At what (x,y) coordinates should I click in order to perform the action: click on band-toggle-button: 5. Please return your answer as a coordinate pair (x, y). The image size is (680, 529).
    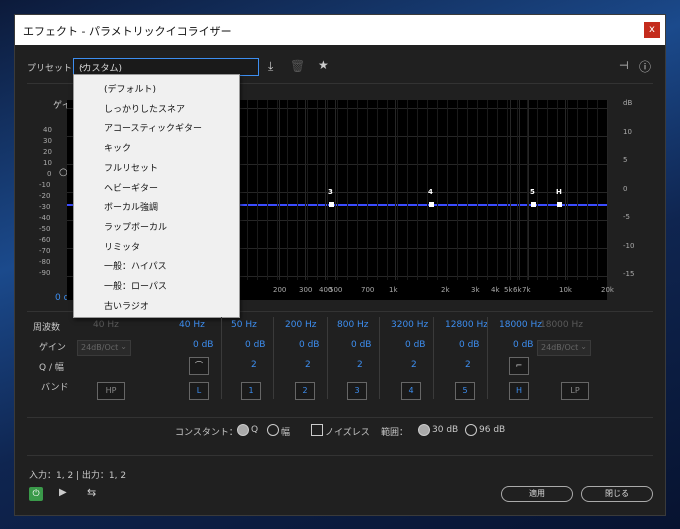
    Looking at the image, I should click on (465, 391).